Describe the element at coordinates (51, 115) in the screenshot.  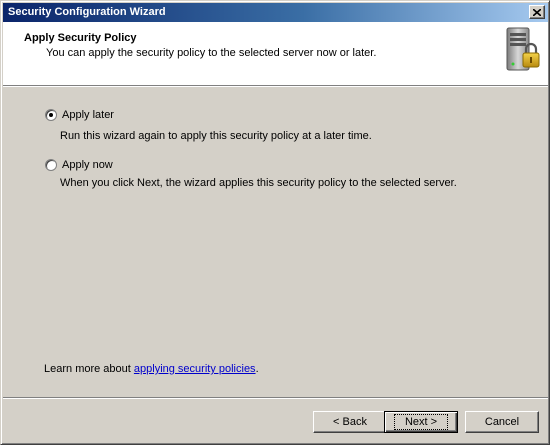
I see `apply-later-radio` at that location.